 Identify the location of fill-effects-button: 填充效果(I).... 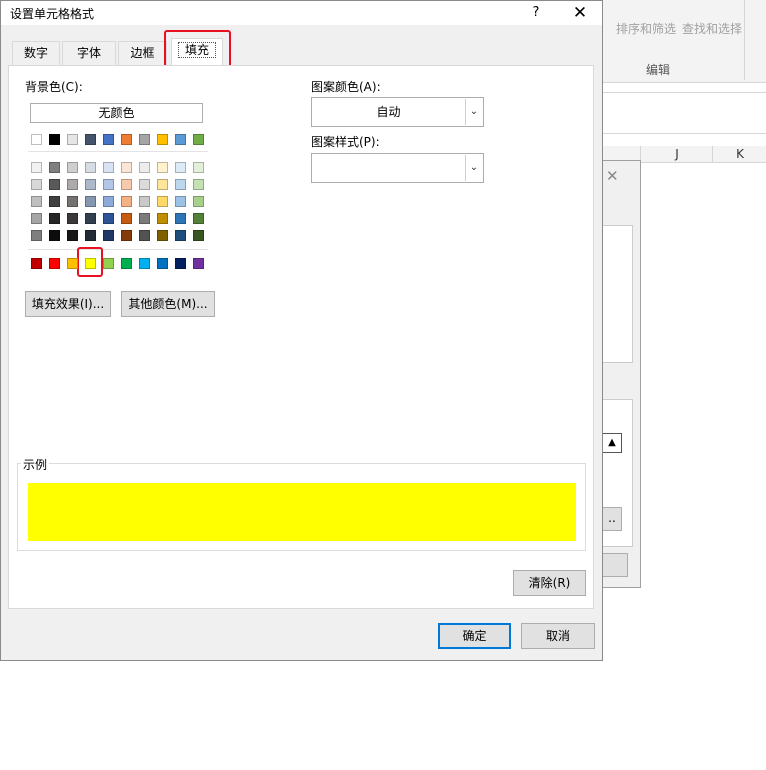
(68, 304).